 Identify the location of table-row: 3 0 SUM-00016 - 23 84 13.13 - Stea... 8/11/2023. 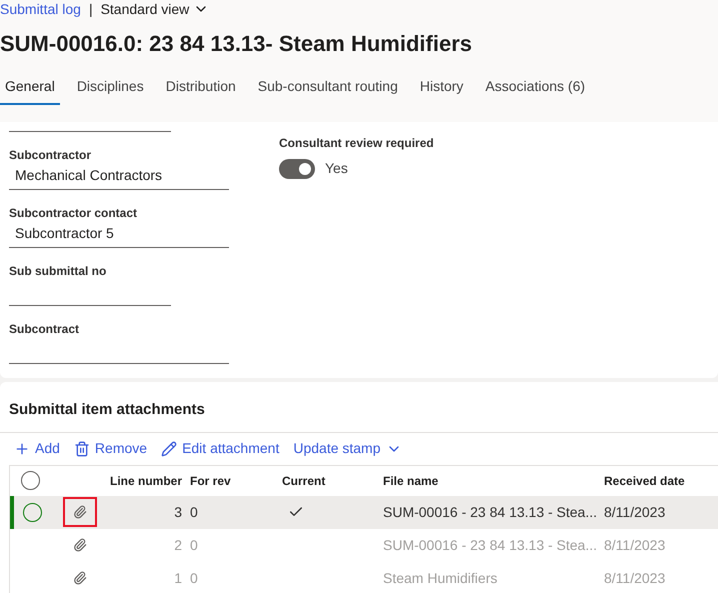
(364, 512).